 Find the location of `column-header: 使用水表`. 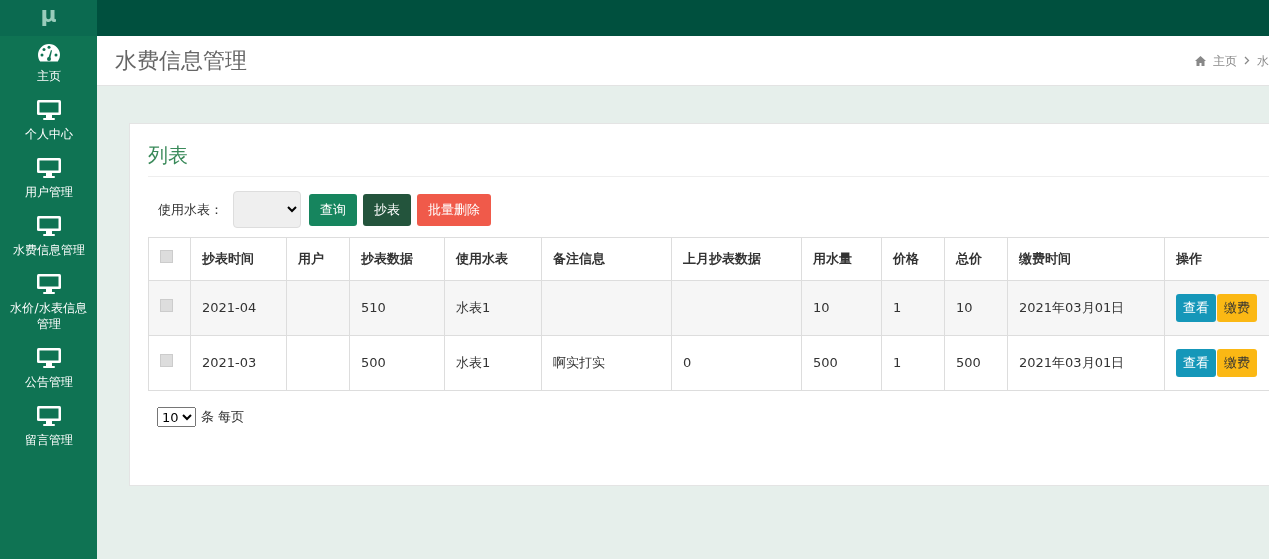

column-header: 使用水表 is located at coordinates (493, 259).